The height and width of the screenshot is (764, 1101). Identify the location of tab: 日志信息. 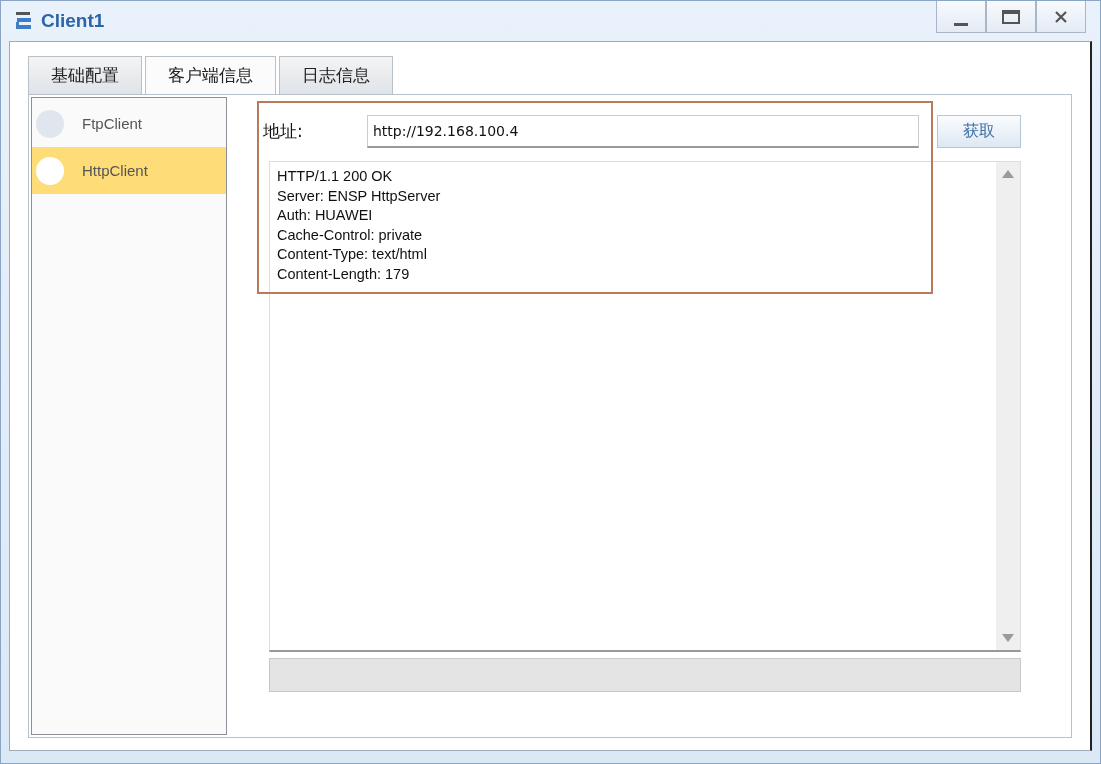
(336, 75).